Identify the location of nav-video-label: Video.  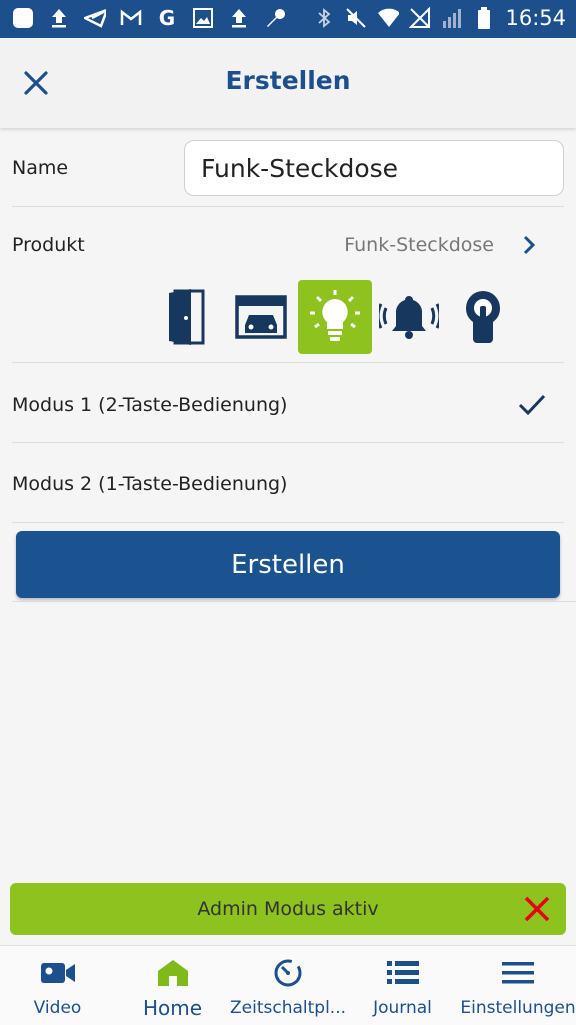
(57, 1008).